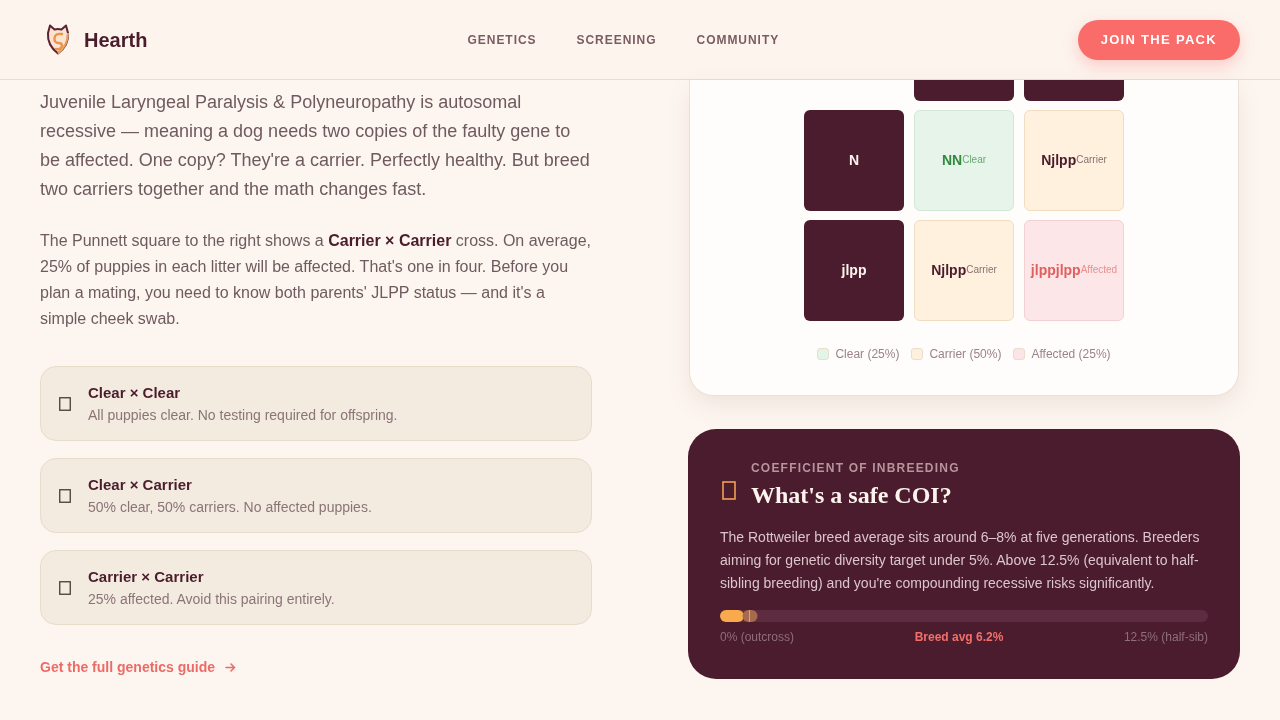 Image resolution: width=1280 pixels, height=720 pixels. Describe the element at coordinates (854, 270) in the screenshot. I see `allele-cell: jlpp` at that location.